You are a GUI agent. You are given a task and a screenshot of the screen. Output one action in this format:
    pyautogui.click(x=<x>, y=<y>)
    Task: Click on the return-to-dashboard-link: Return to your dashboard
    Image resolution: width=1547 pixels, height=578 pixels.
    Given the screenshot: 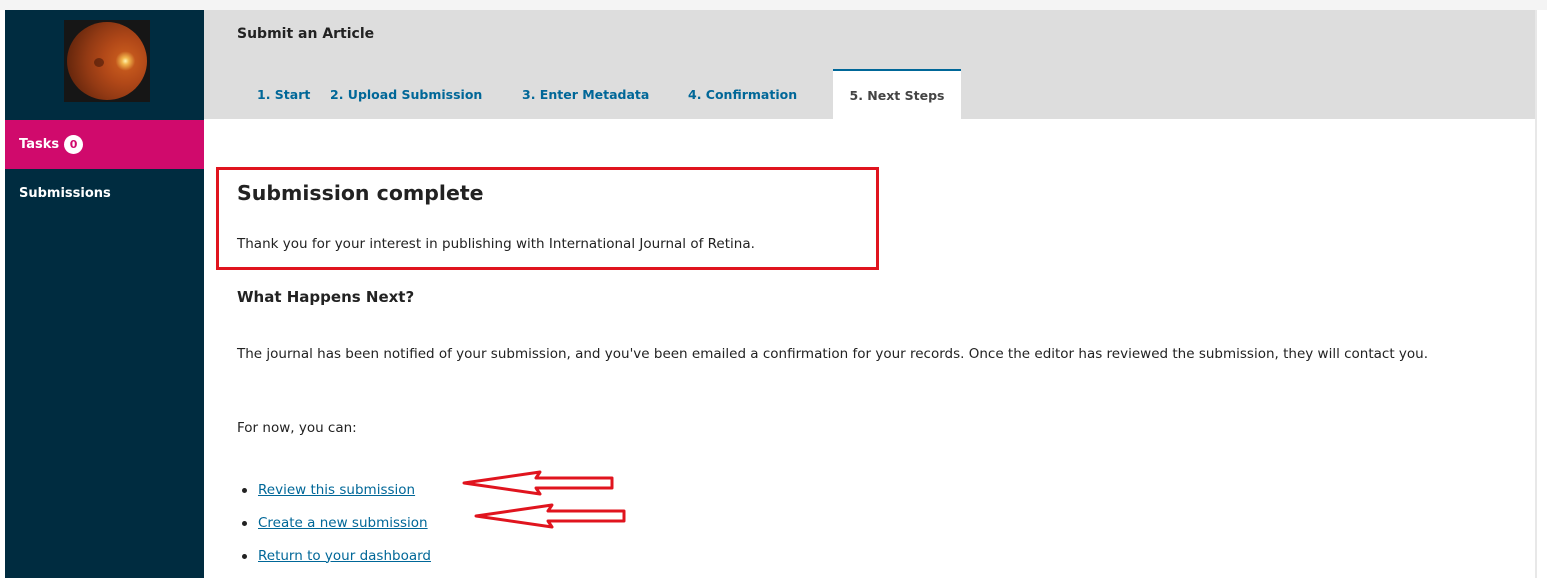 What is the action you would take?
    pyautogui.click(x=344, y=556)
    